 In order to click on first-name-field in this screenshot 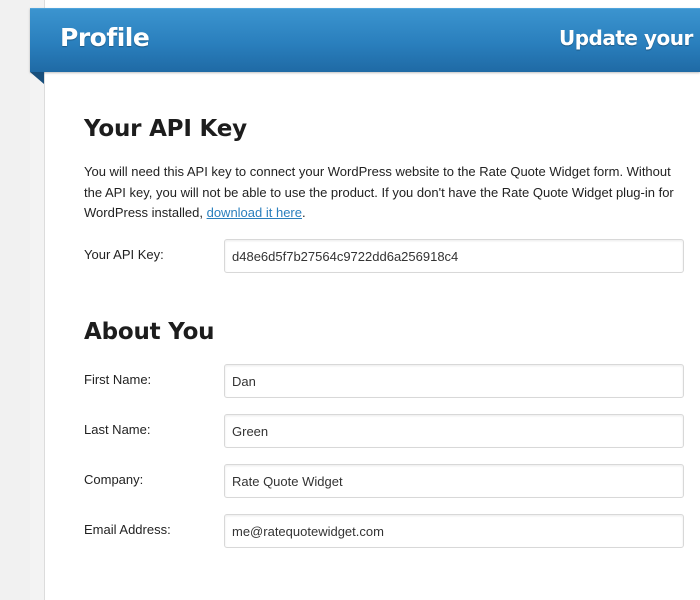, I will do `click(454, 381)`.